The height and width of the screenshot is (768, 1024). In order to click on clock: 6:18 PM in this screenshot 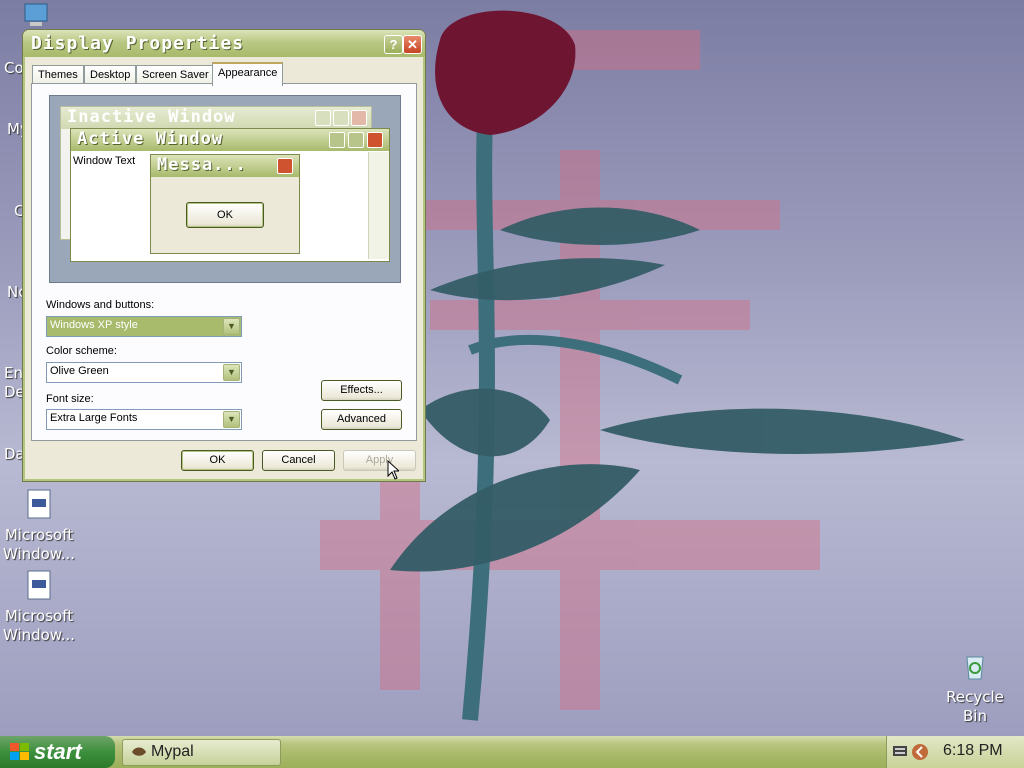, I will do `click(973, 751)`.